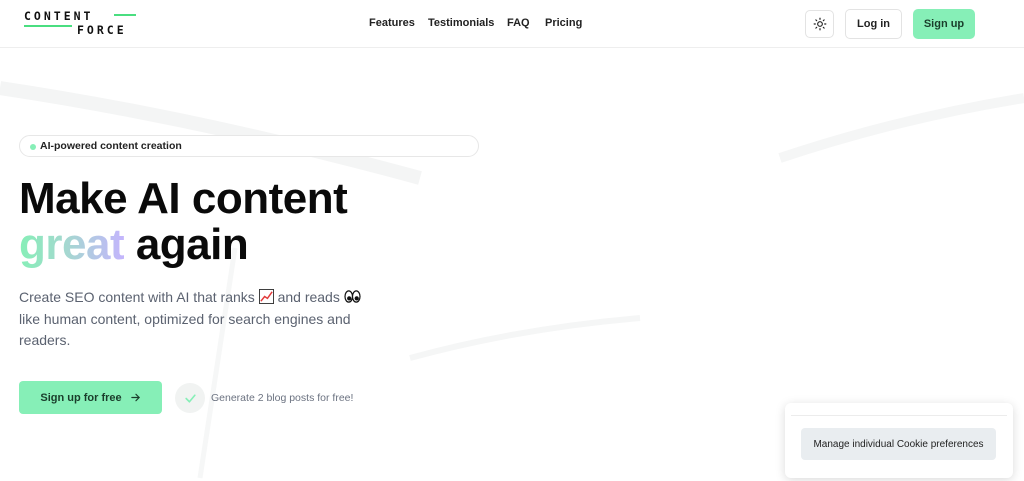 The image size is (1024, 481). What do you see at coordinates (81, 397) in the screenshot?
I see `cta-label: Sign up for free` at bounding box center [81, 397].